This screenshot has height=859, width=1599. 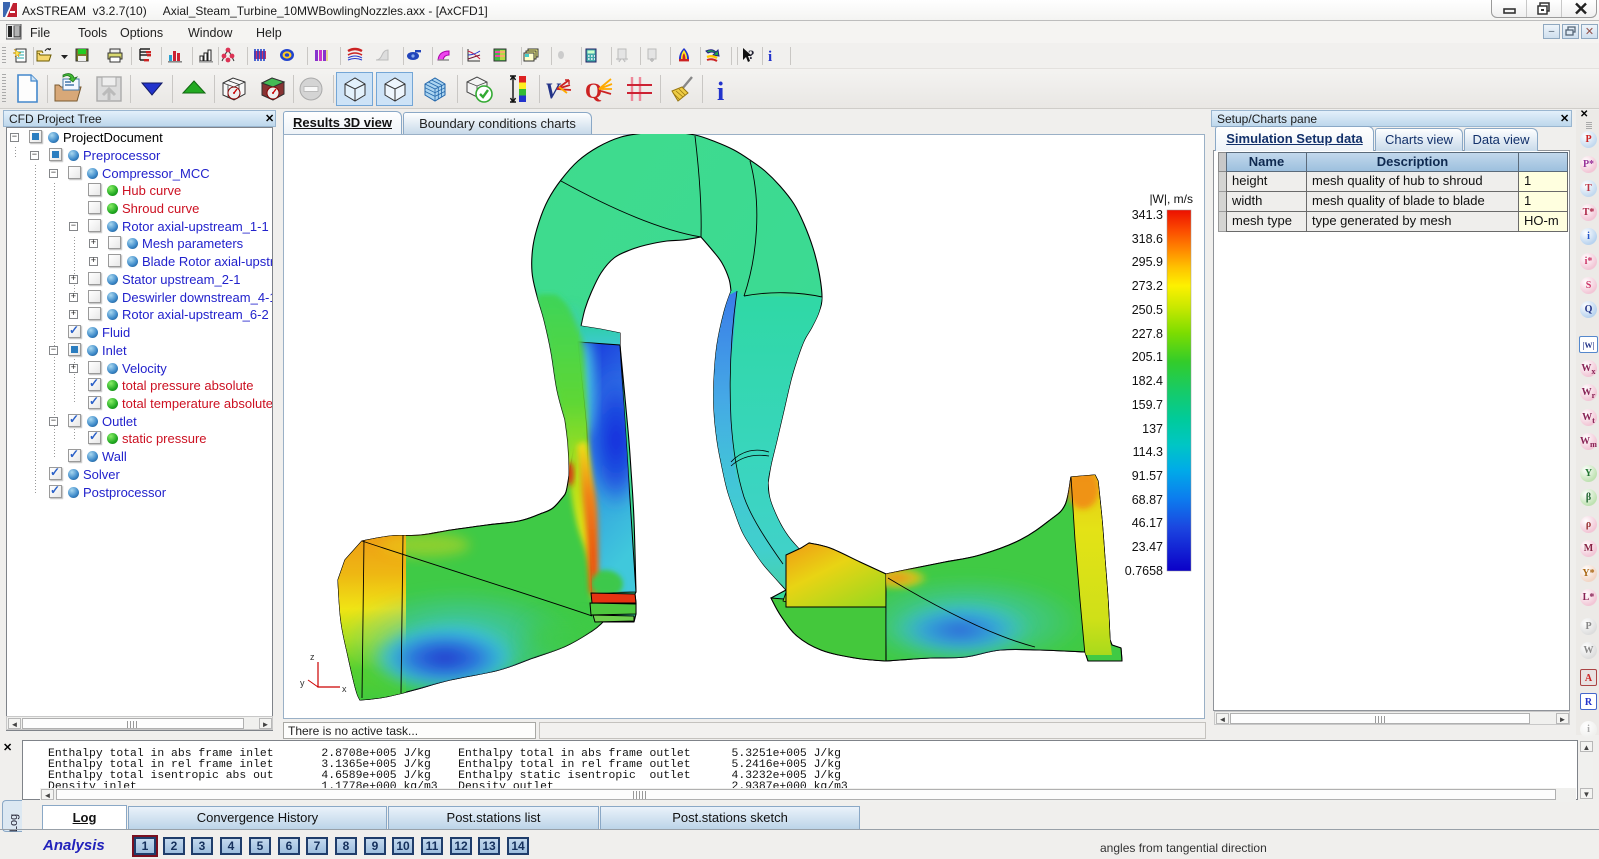 I want to click on svg-text: 295.9, so click(x=1147, y=262).